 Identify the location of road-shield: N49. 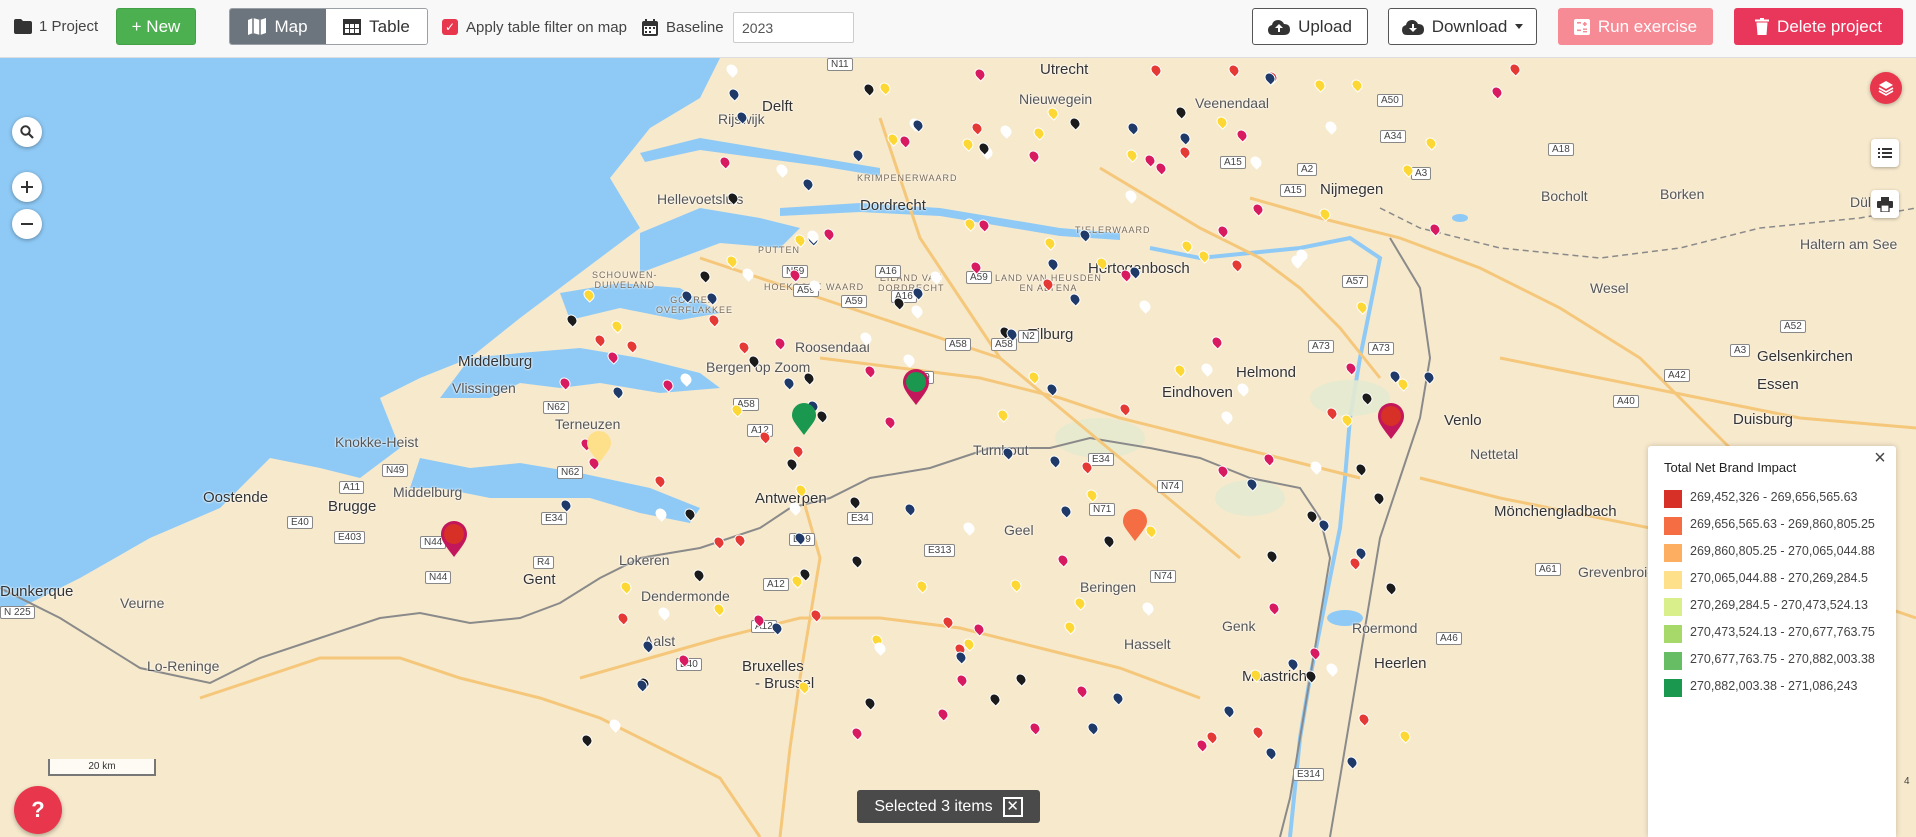
(395, 470).